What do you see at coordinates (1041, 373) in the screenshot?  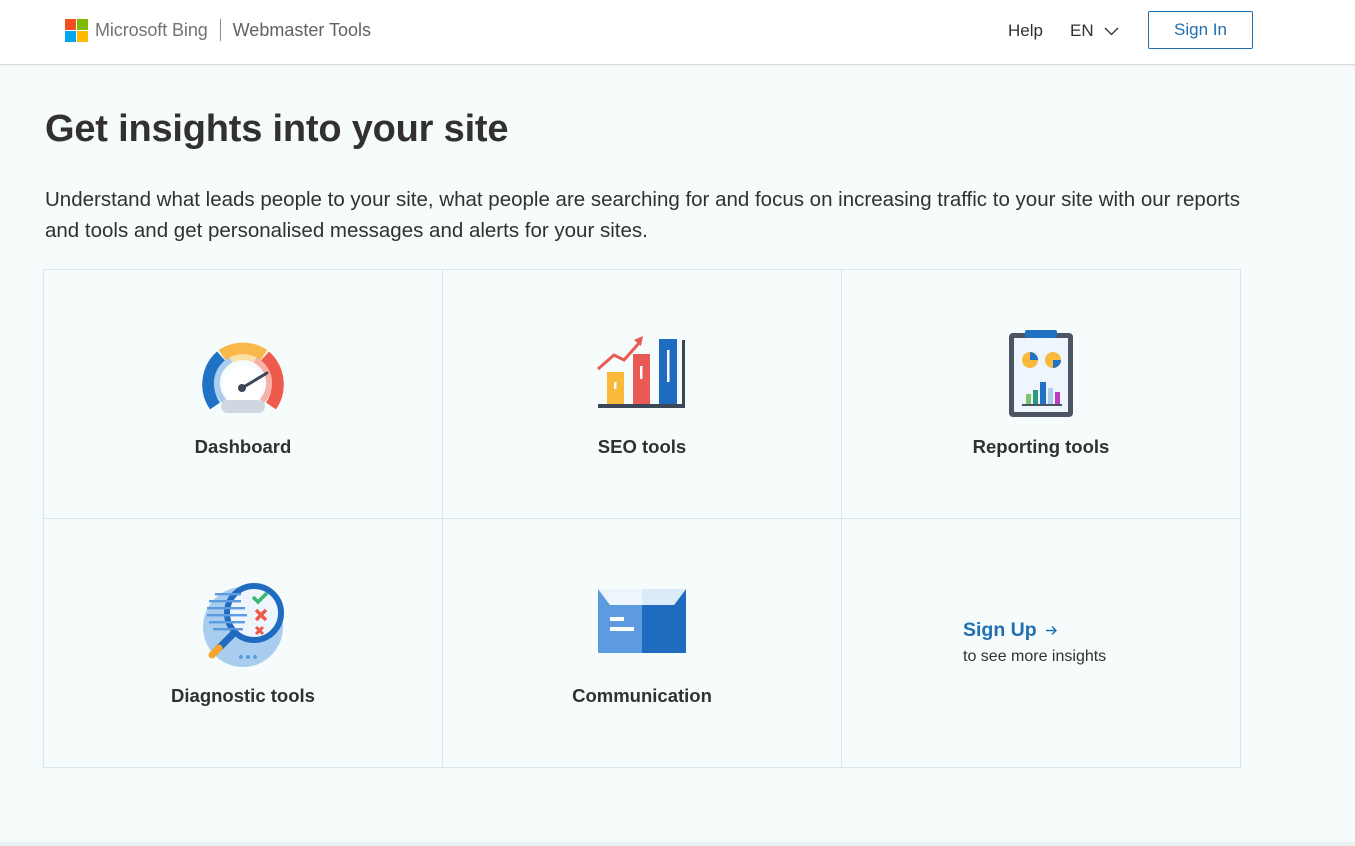 I see `clipboard-report-icon` at bounding box center [1041, 373].